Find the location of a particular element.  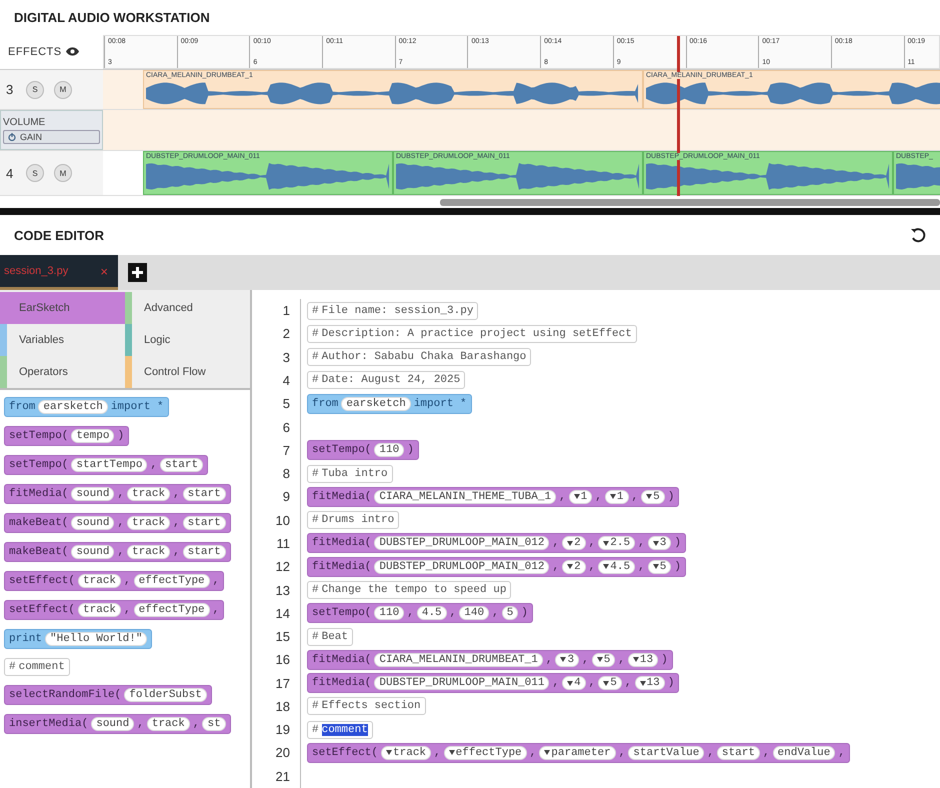

argument-dropdown: parameter is located at coordinates (577, 753).